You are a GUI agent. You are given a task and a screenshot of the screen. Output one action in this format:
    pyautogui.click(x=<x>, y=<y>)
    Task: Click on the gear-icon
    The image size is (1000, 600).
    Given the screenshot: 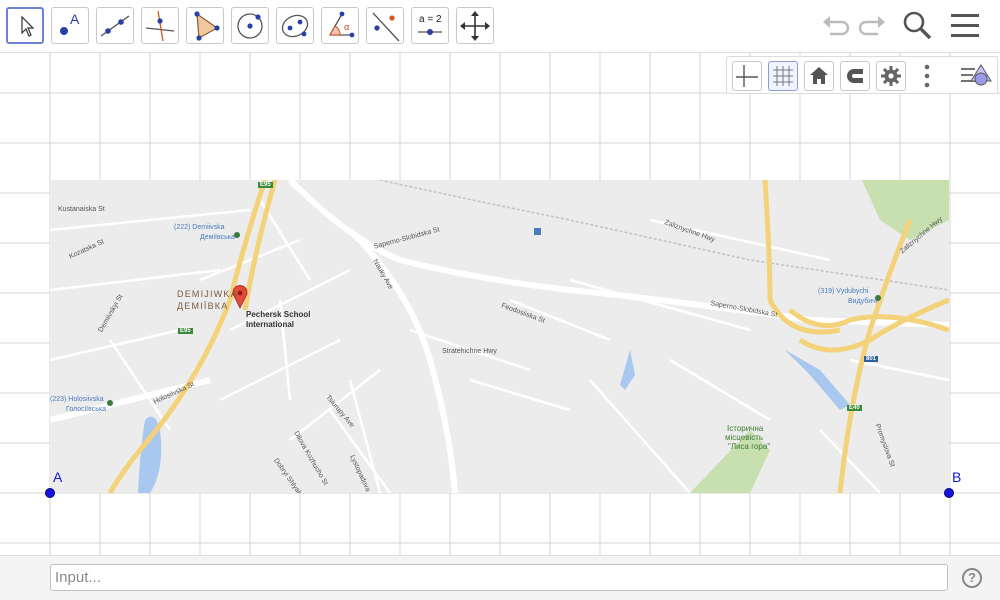 What is the action you would take?
    pyautogui.click(x=891, y=76)
    